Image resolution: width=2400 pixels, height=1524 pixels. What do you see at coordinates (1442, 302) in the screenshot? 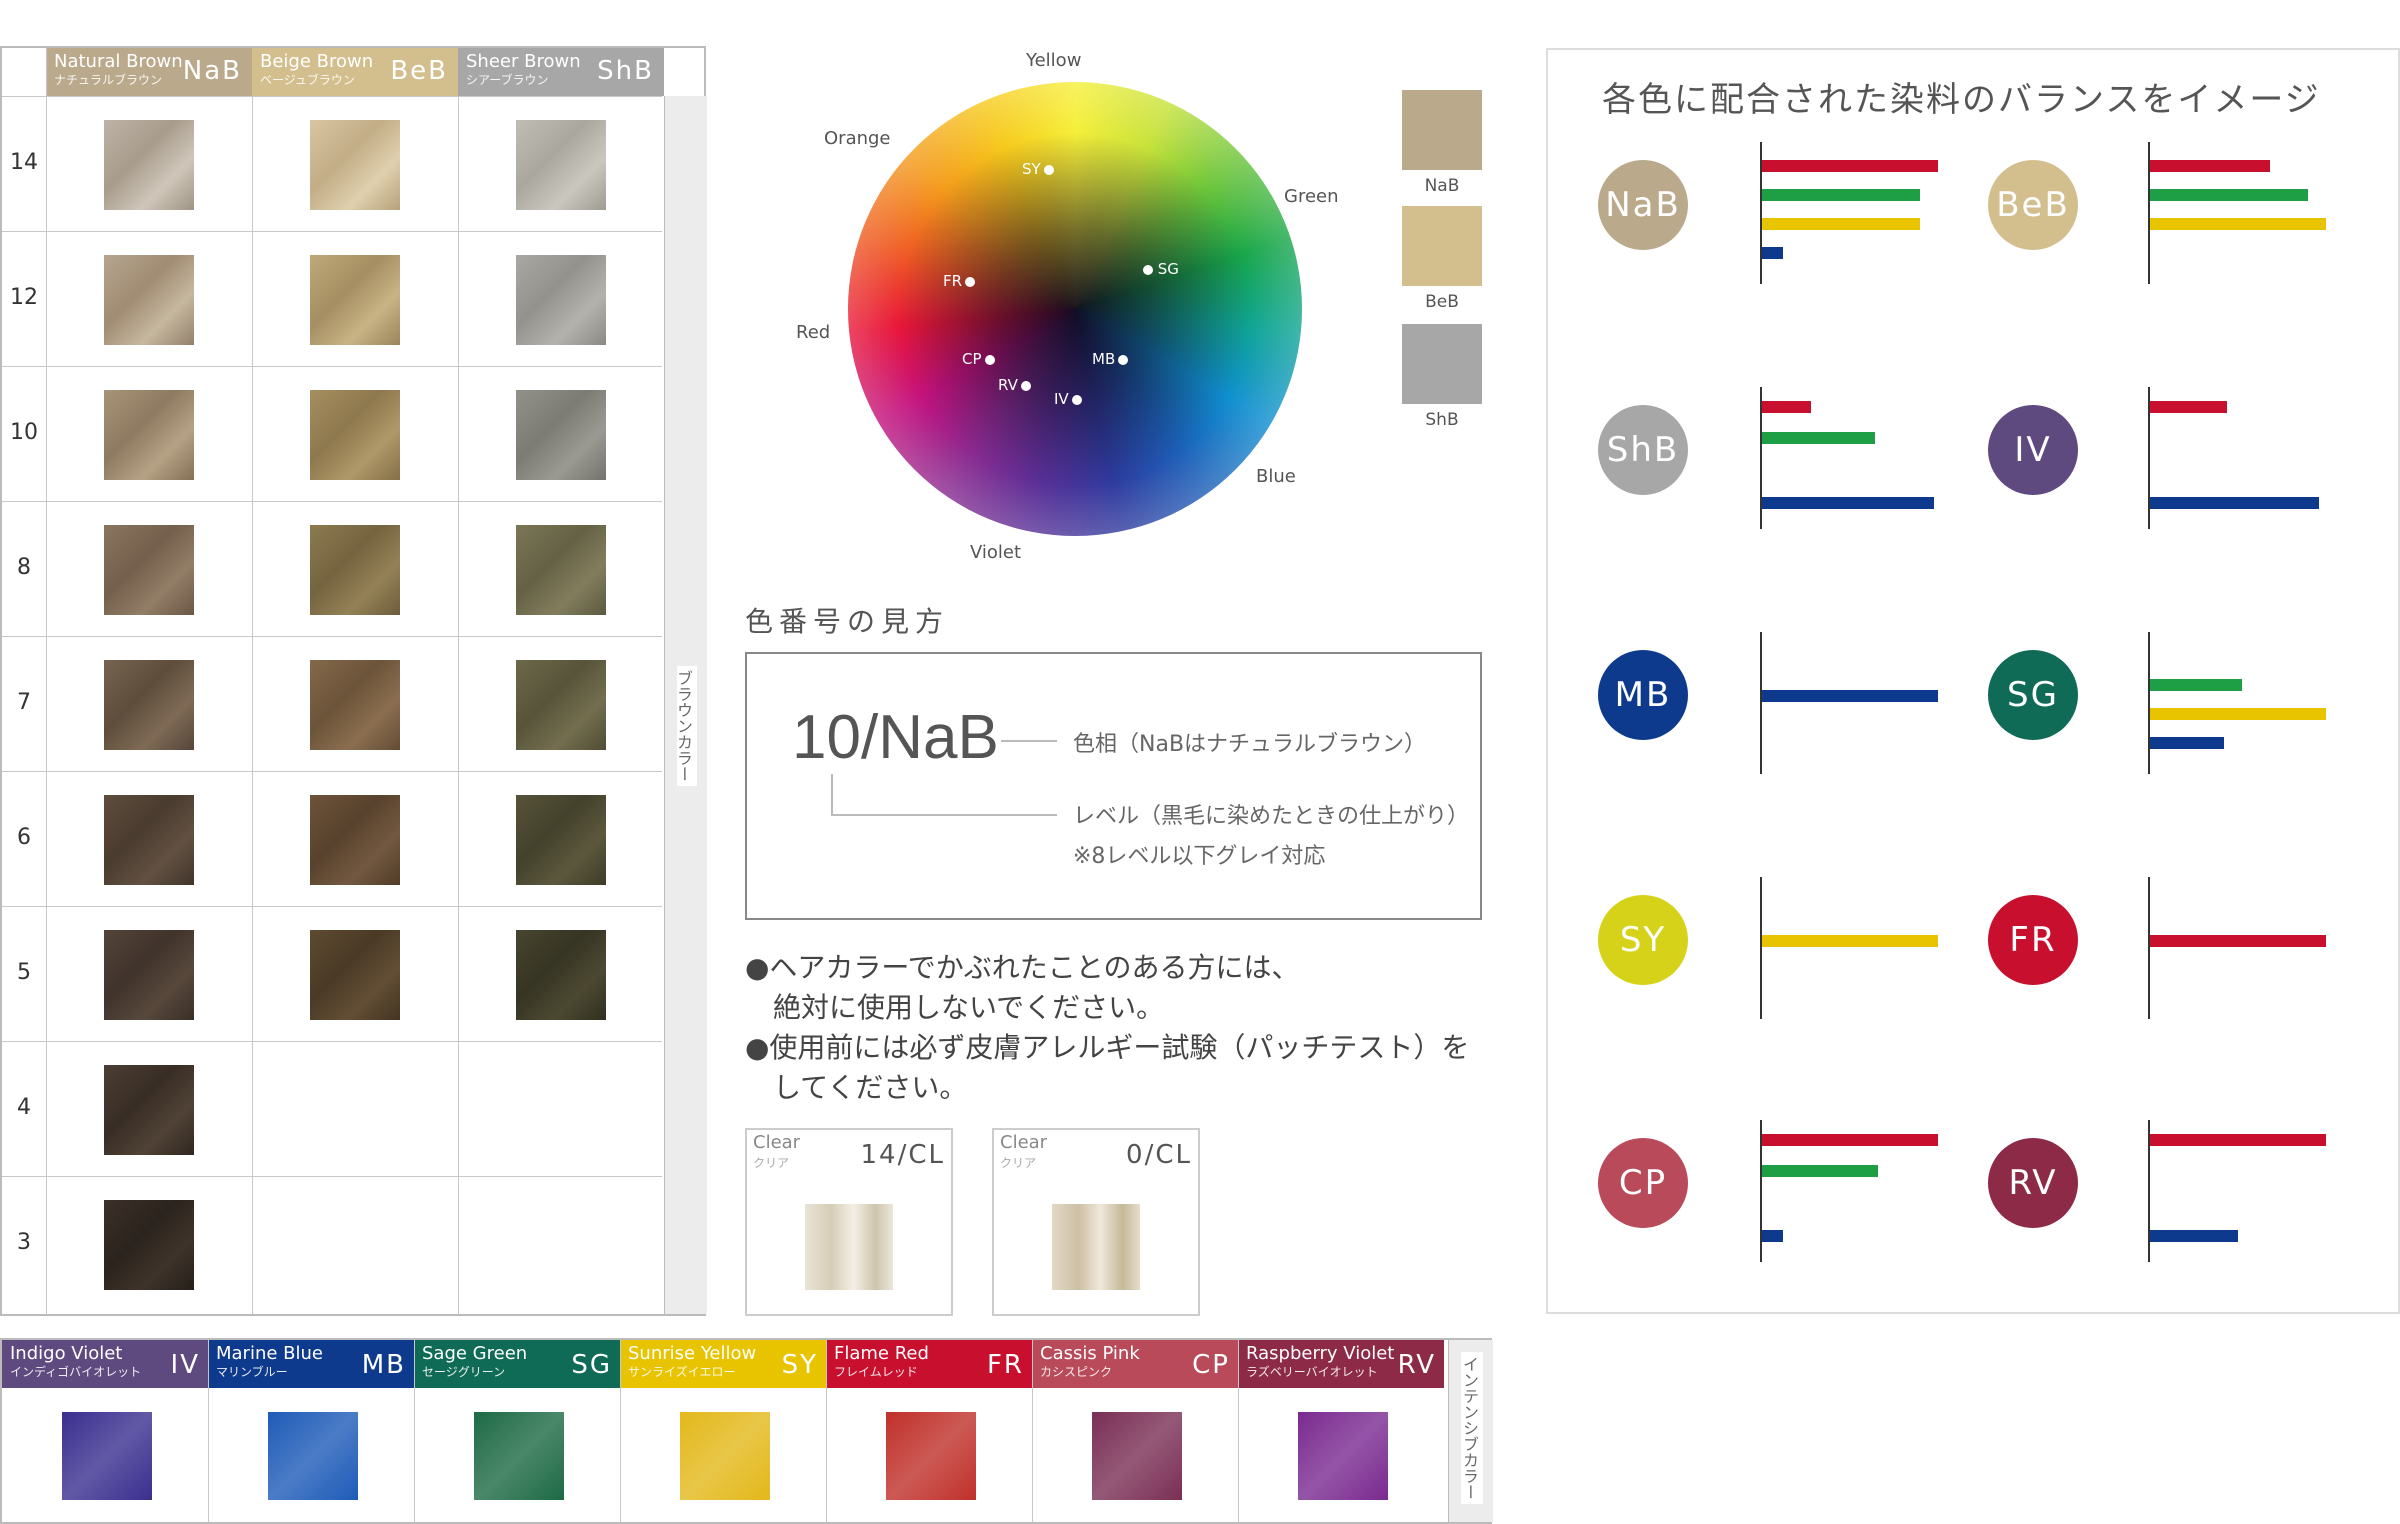
I see `legend-label: BeB` at bounding box center [1442, 302].